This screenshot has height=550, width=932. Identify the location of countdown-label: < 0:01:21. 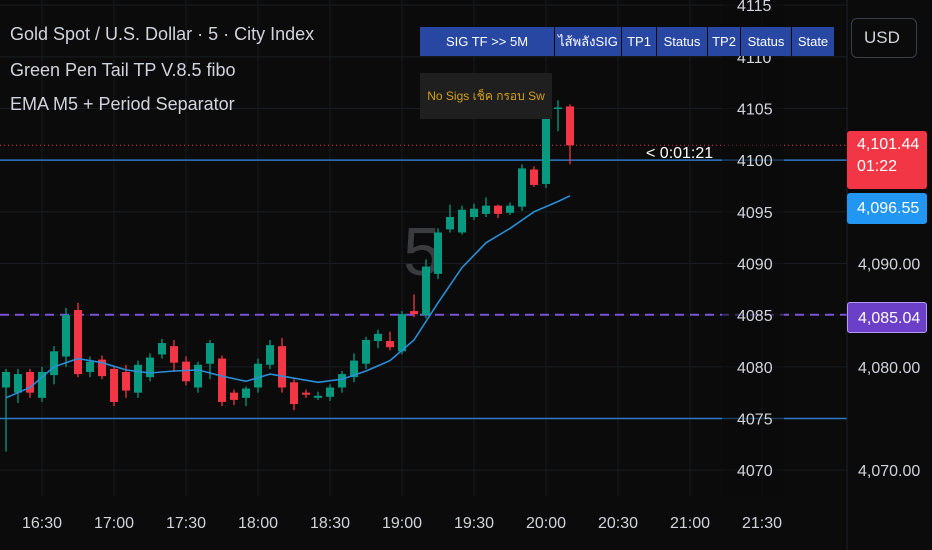
(679, 153).